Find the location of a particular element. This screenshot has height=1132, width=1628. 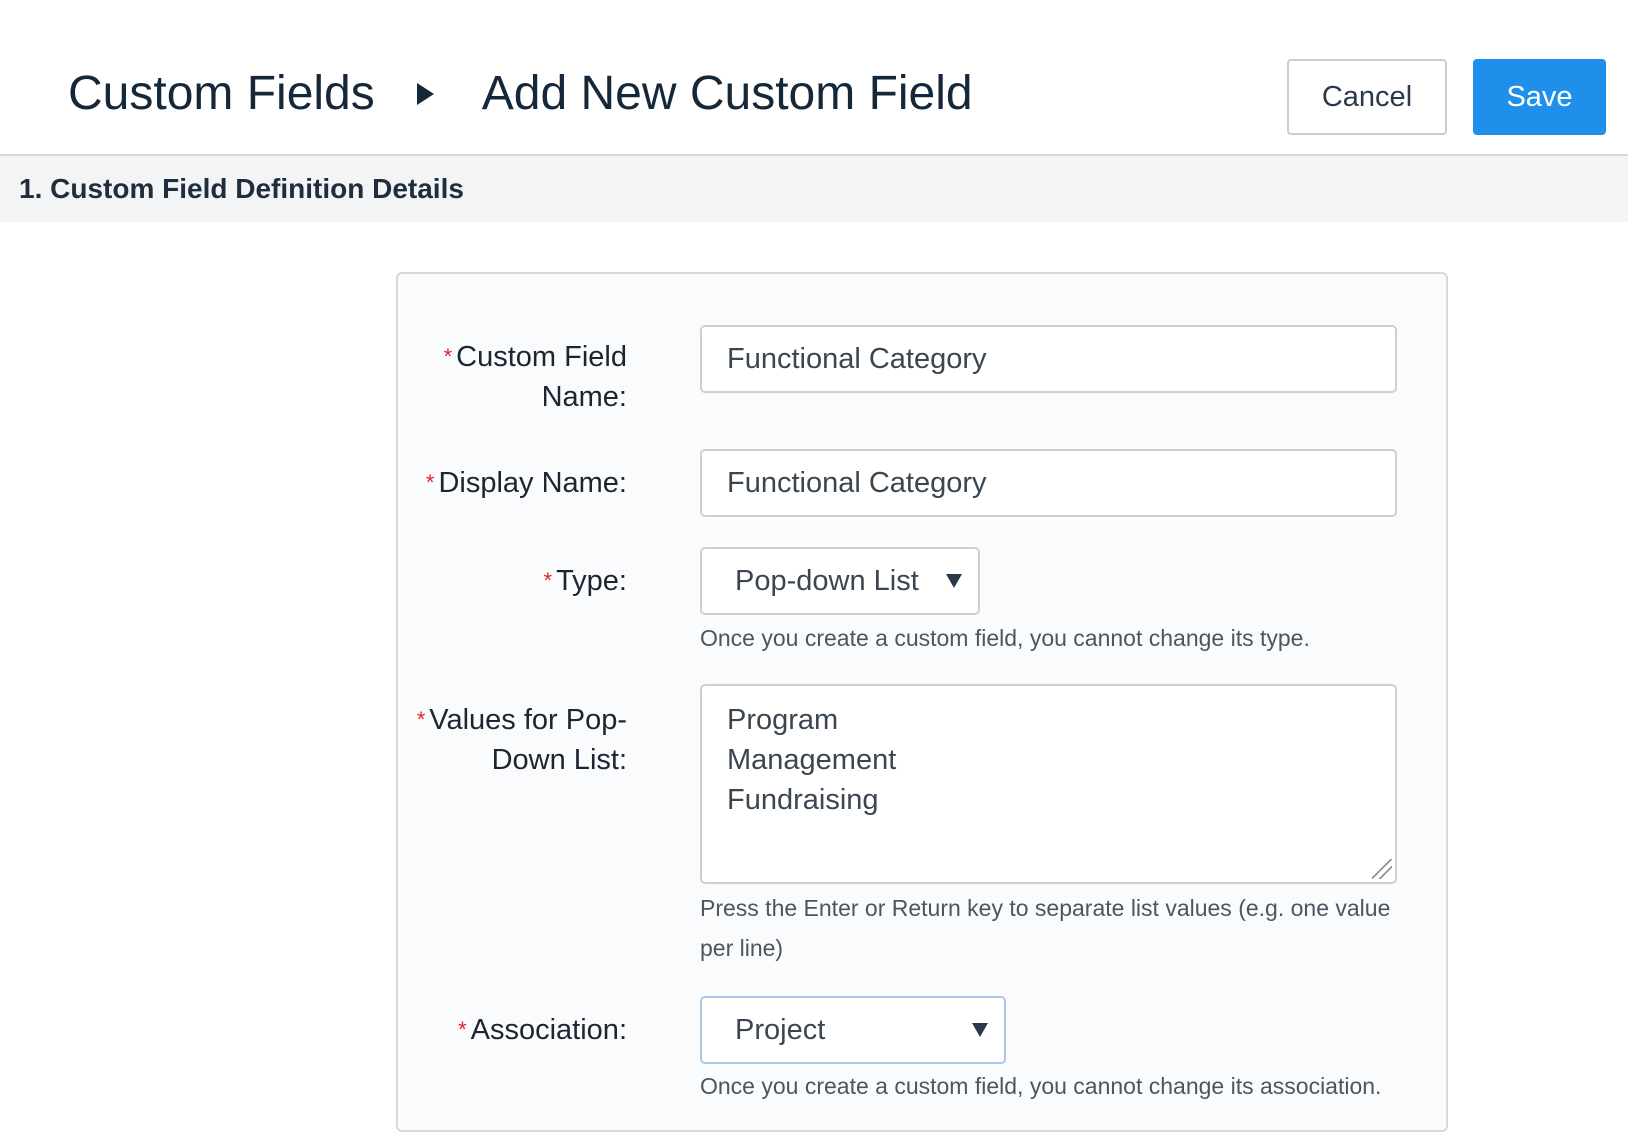

custom-field-name-input: Functional Category is located at coordinates (1048, 359).